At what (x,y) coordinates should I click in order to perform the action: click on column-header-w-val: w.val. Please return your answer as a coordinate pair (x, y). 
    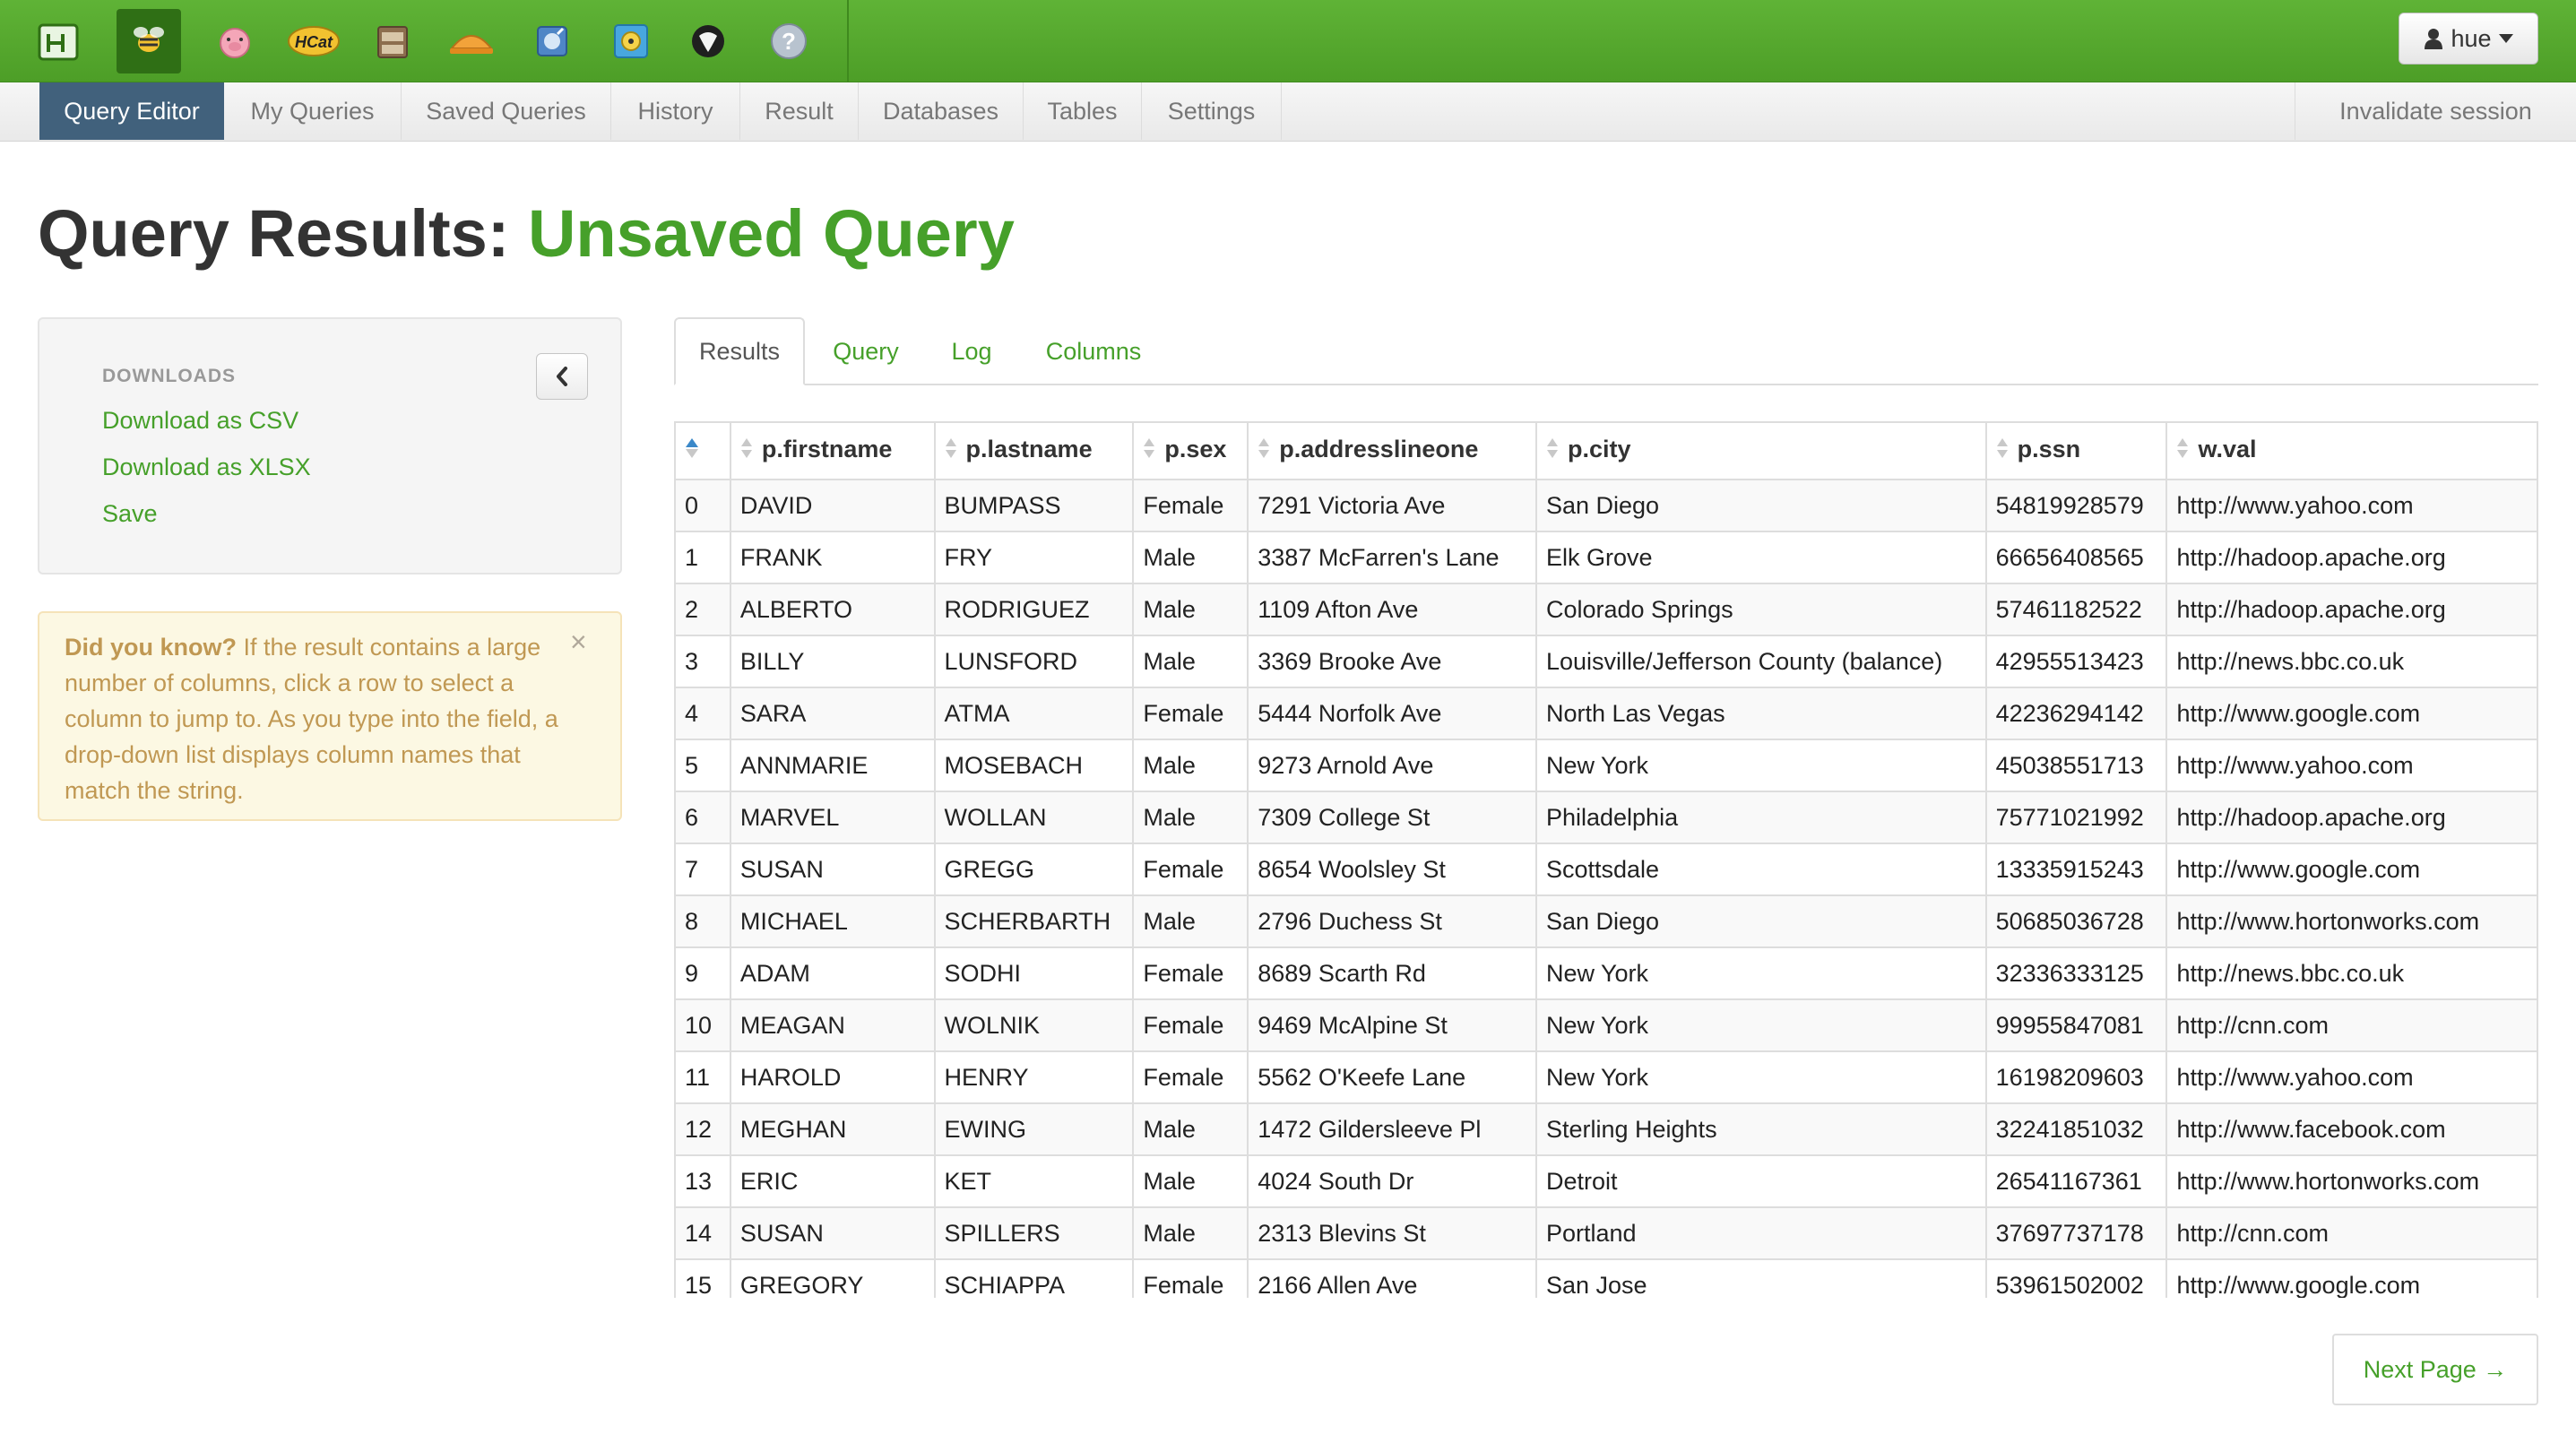
    Looking at the image, I should click on (2351, 450).